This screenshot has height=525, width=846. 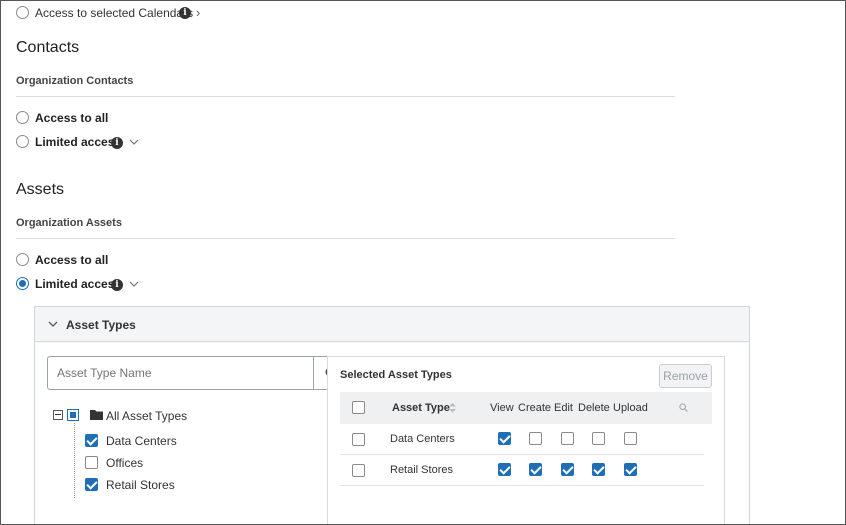 I want to click on tree-collapse-toggle, so click(x=58, y=415).